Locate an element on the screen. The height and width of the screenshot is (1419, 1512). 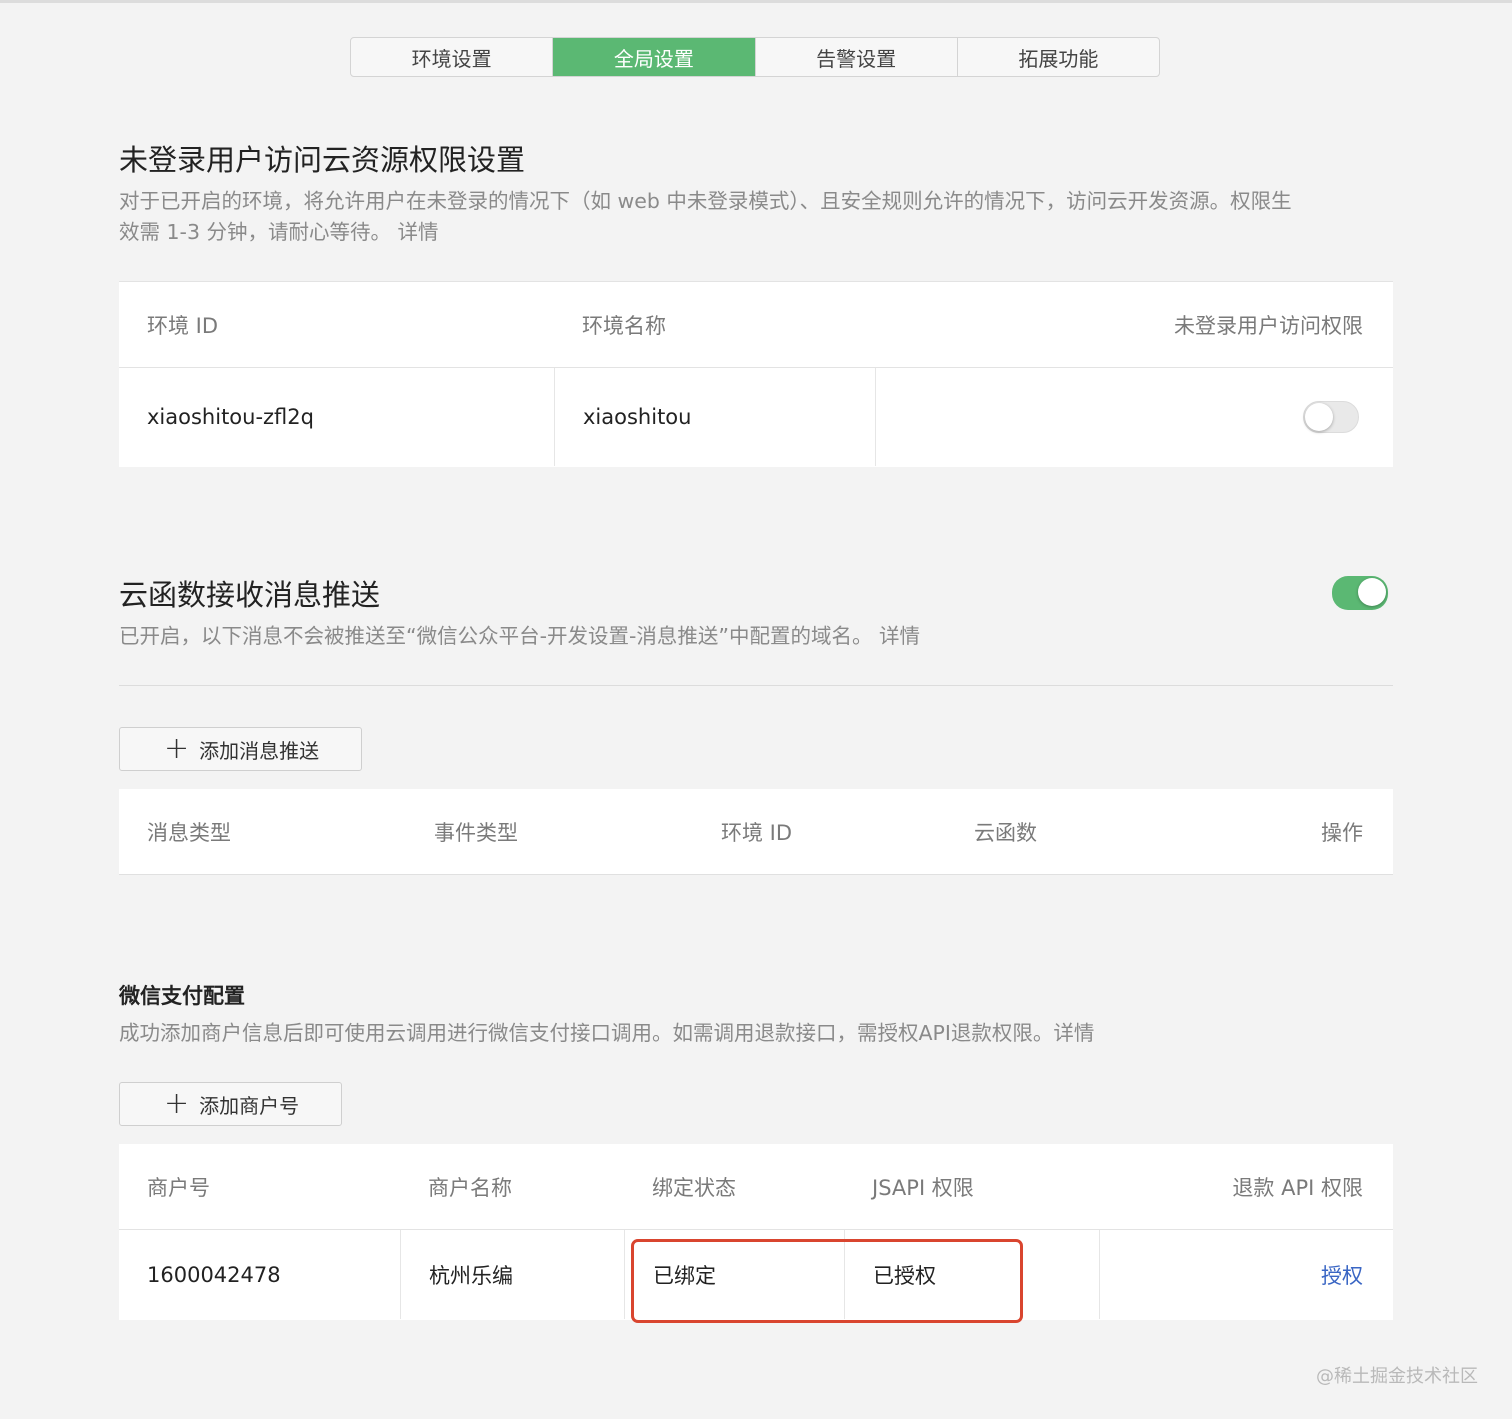
authorize-refund-link: 授权 is located at coordinates (1342, 1275).